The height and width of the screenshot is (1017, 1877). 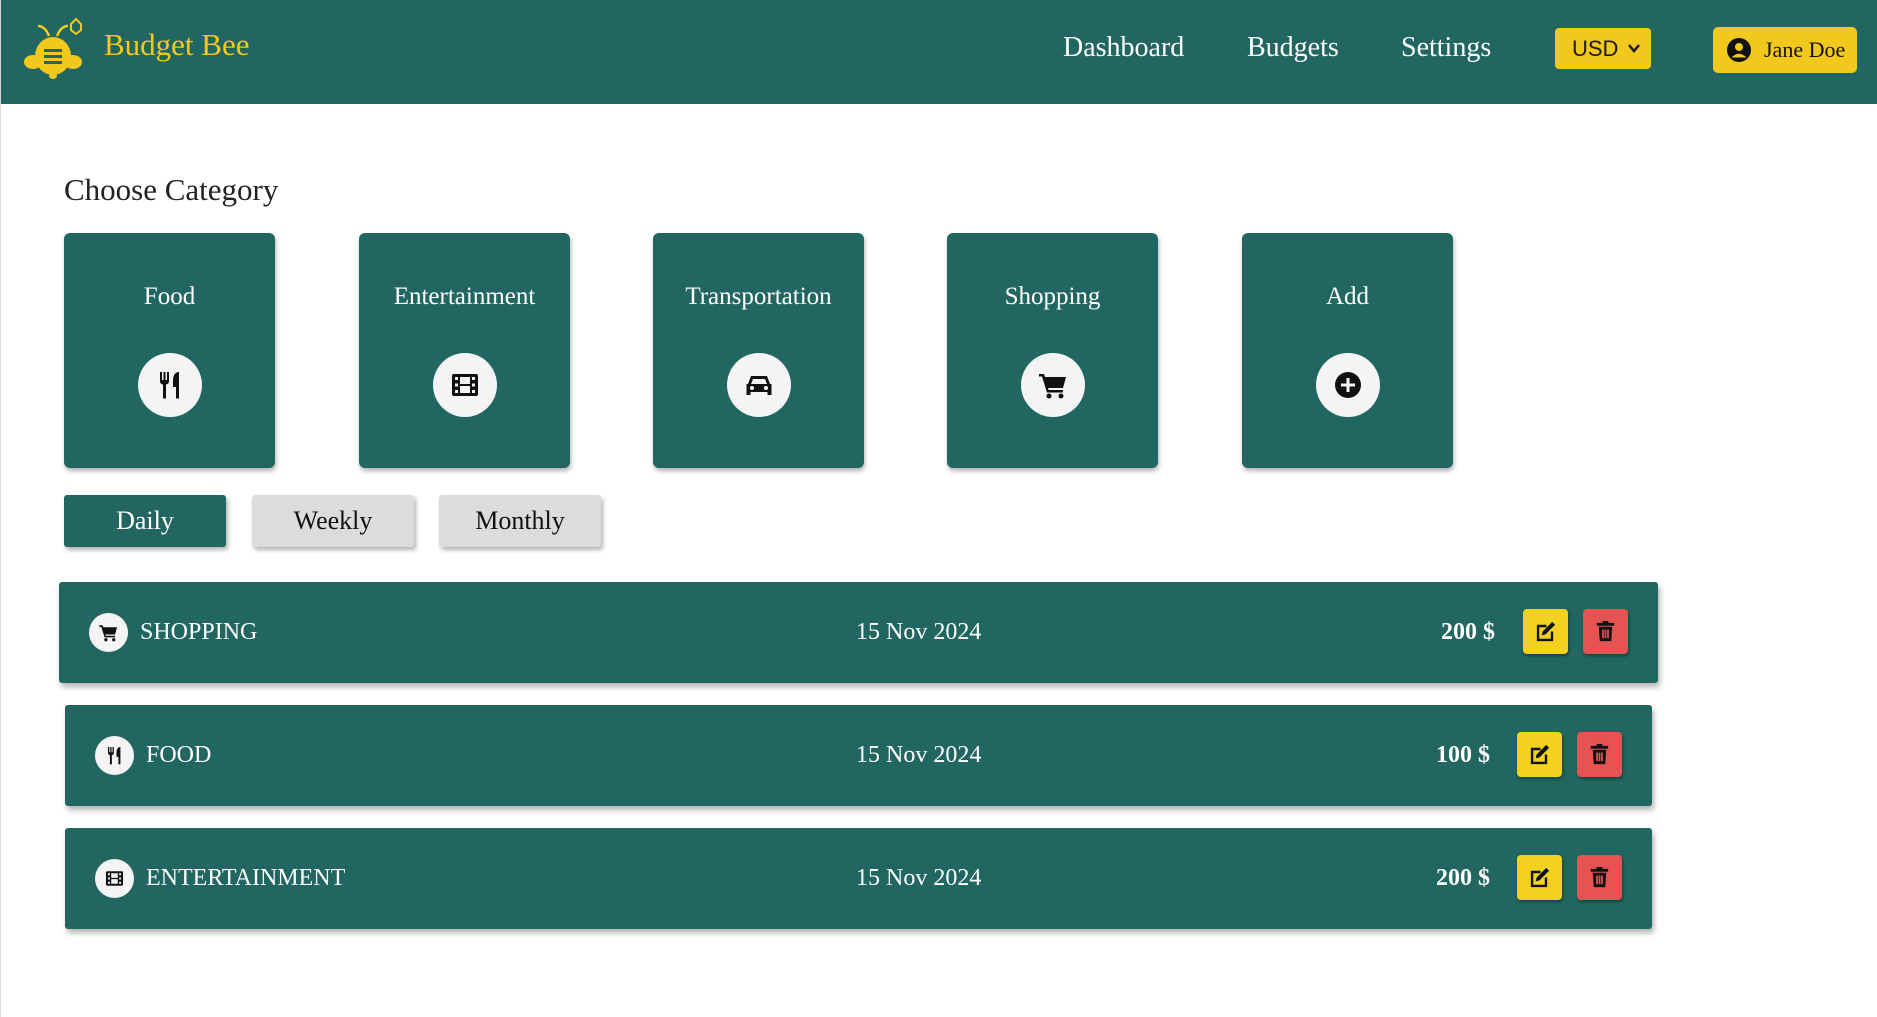 I want to click on expense-row: FOOD 15 Nov 2024 100 $, so click(x=858, y=755).